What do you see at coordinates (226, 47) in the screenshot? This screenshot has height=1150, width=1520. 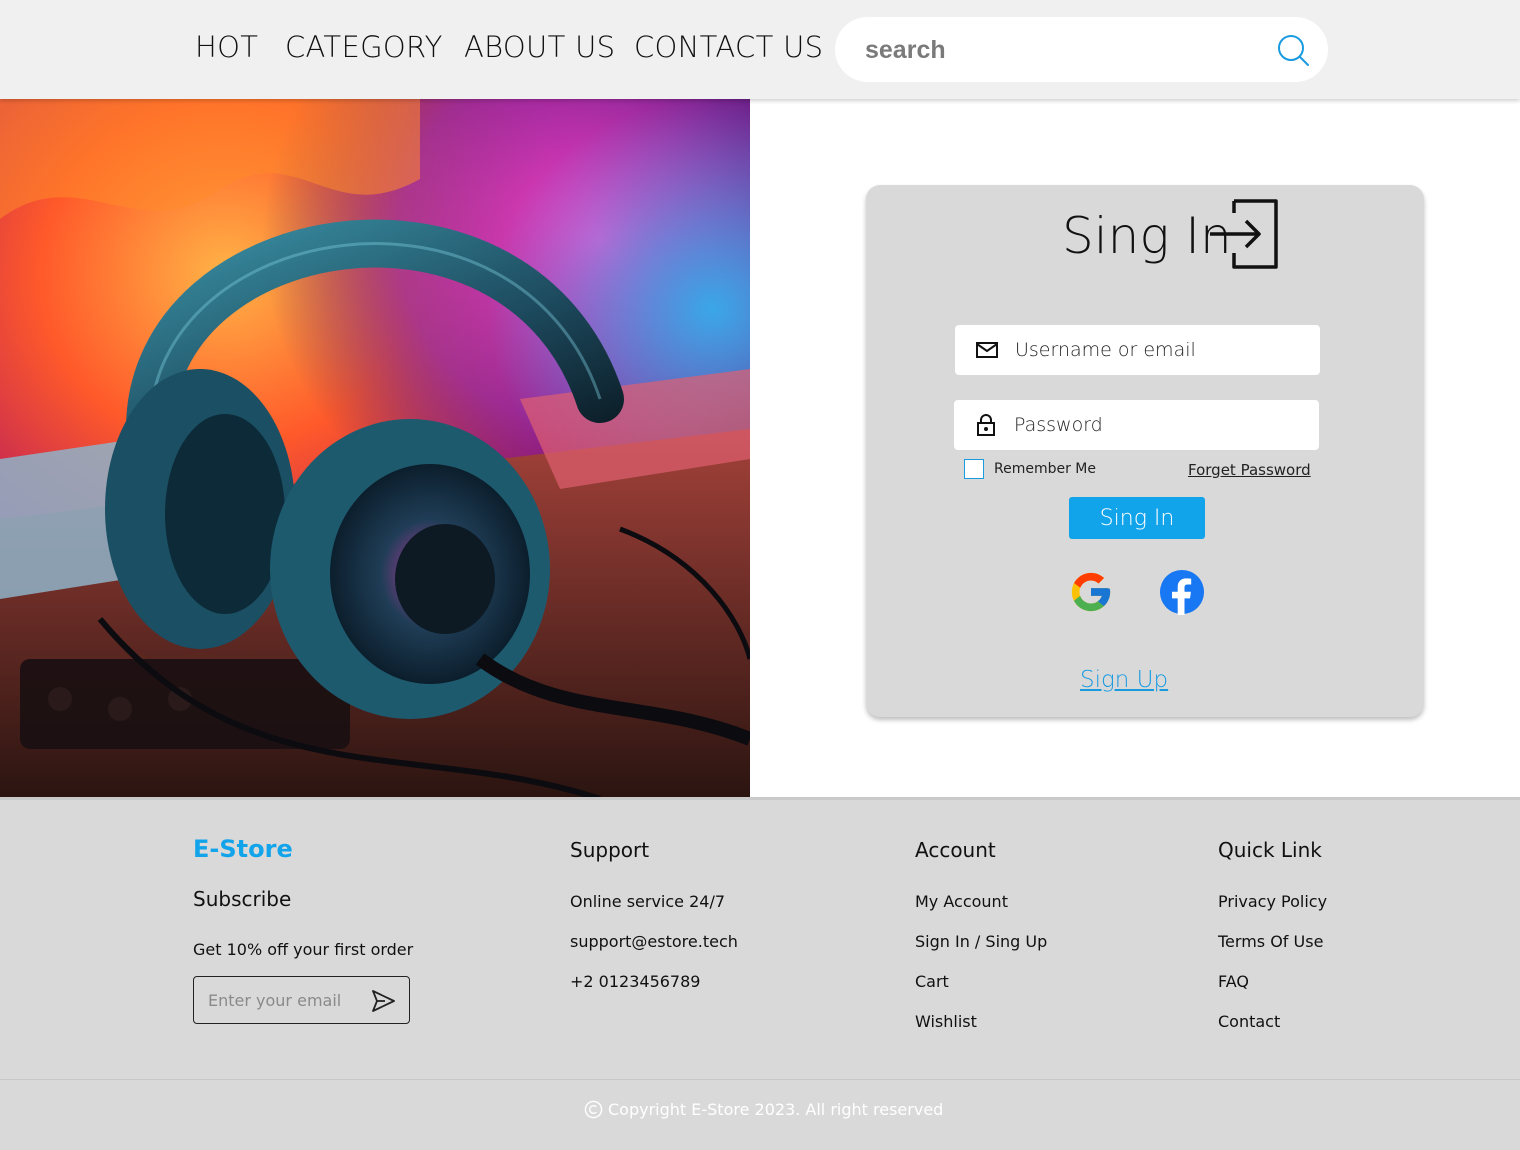 I see `nav-item-hot: HOT` at bounding box center [226, 47].